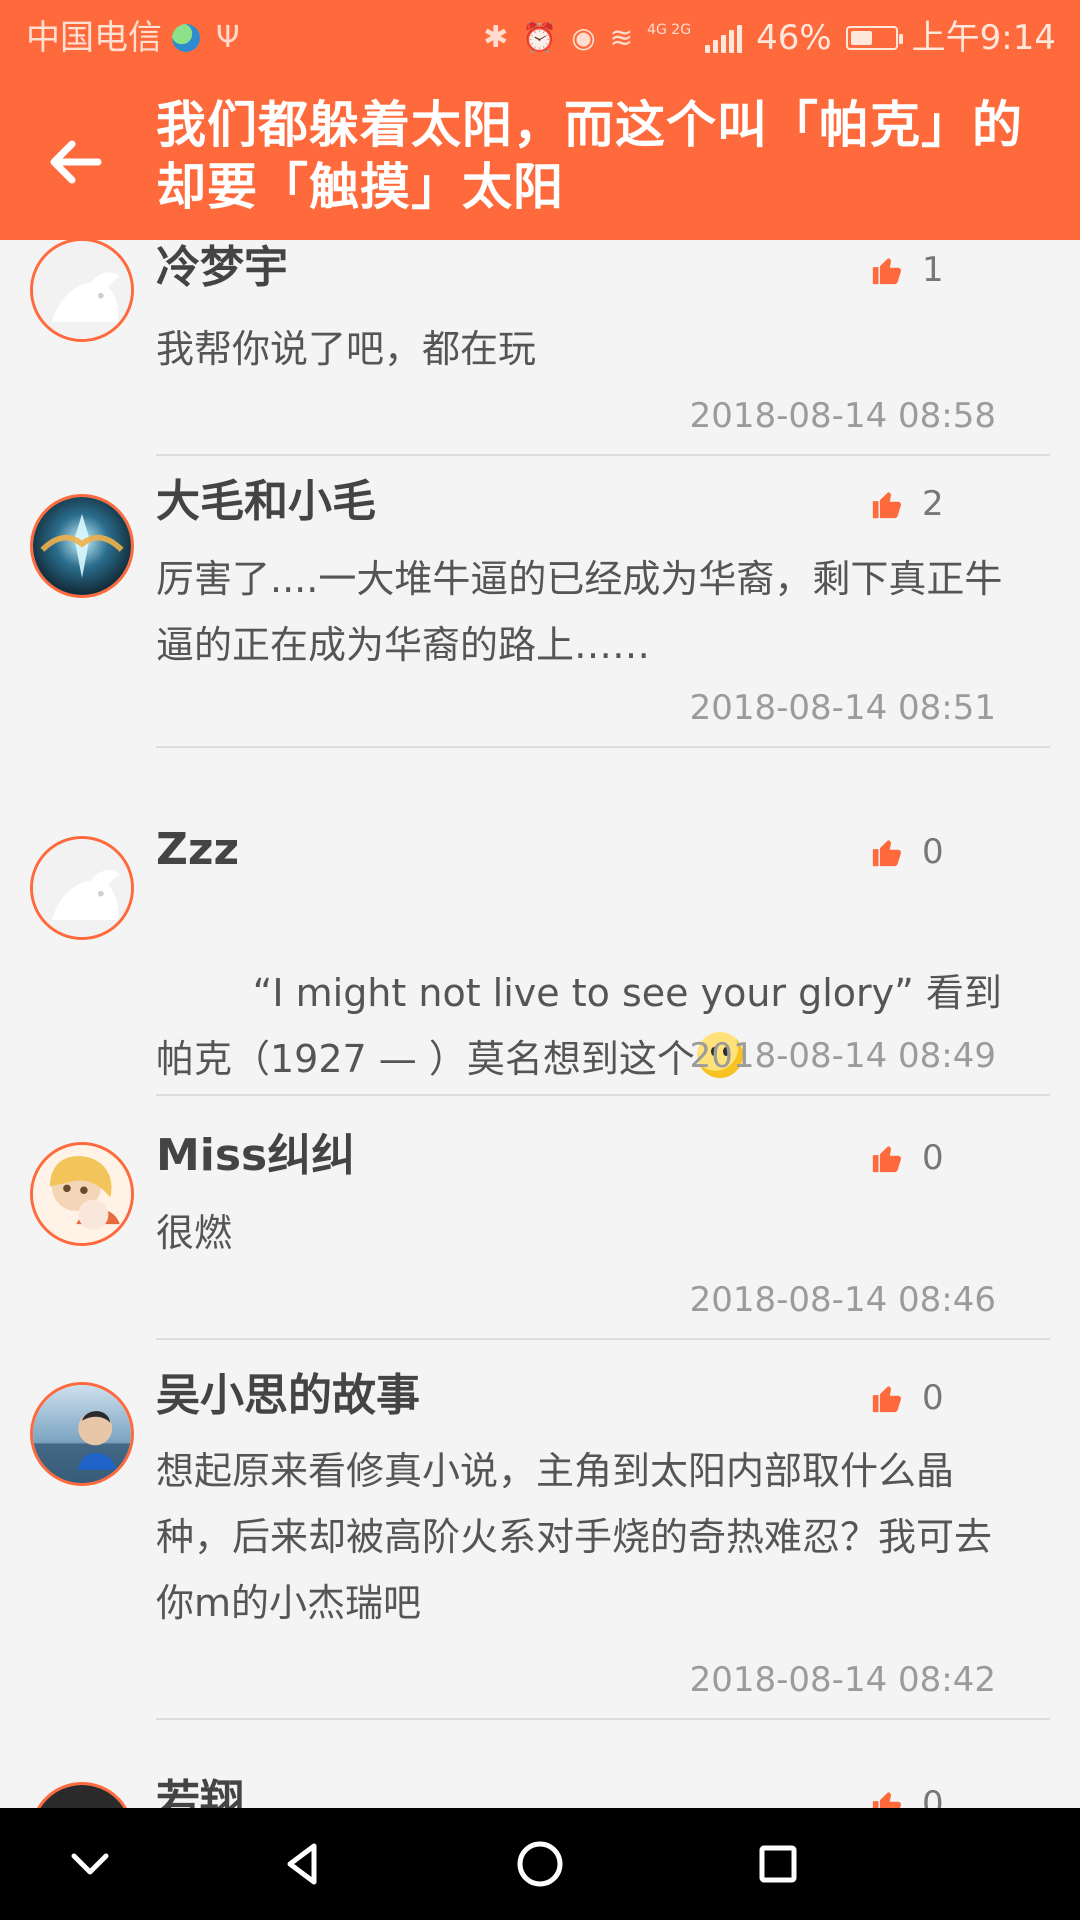  What do you see at coordinates (540, 1773) in the screenshot?
I see `comment-item: 若翔 0` at bounding box center [540, 1773].